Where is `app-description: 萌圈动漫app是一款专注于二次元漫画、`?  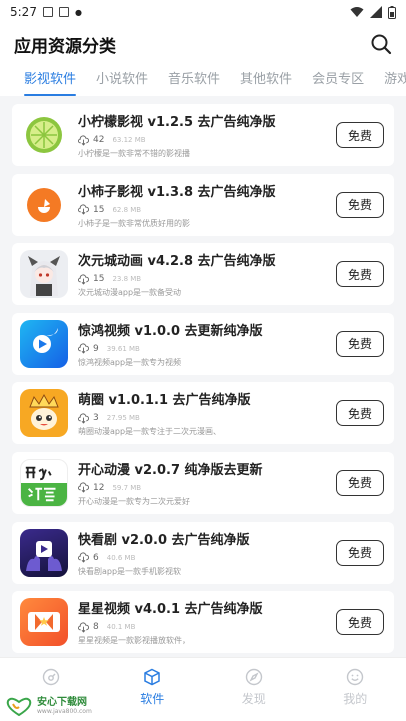
app-description: 萌圈动漫app是一款专注于二次元漫画、 is located at coordinates (150, 432).